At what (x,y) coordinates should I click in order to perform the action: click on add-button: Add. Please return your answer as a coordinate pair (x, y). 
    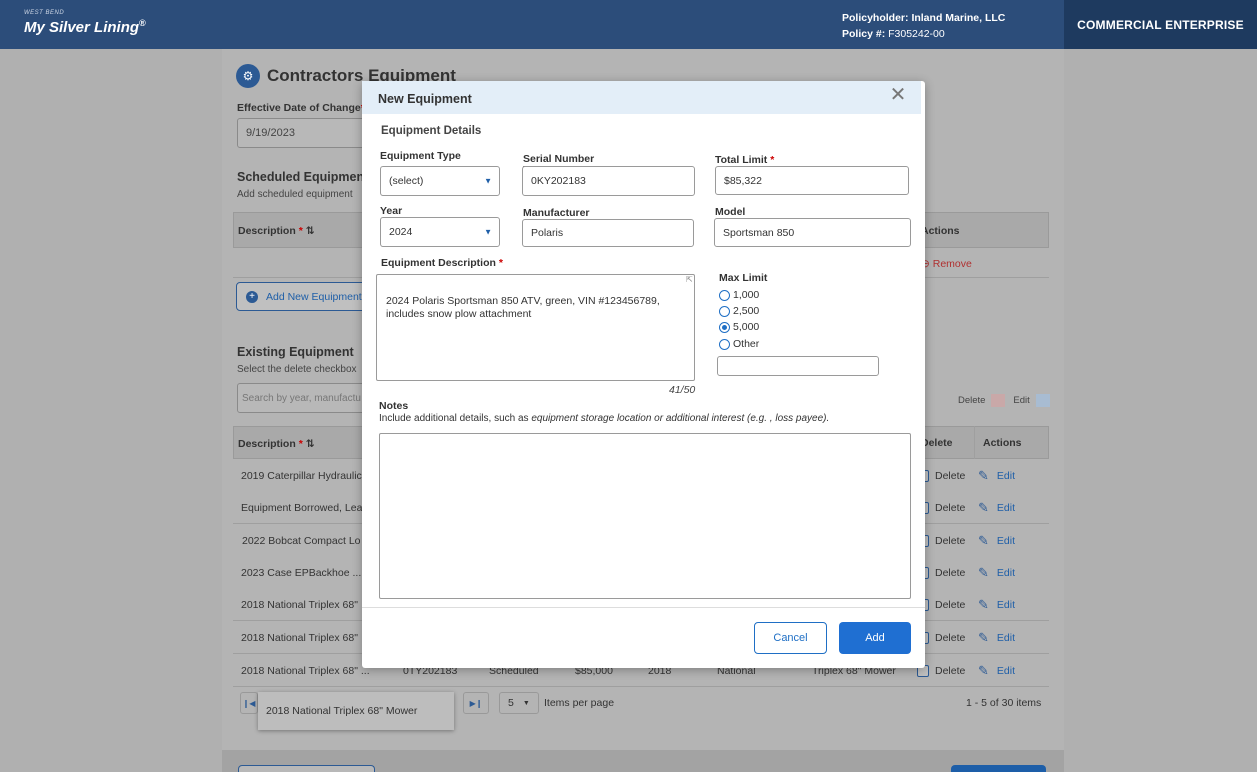
    Looking at the image, I should click on (875, 638).